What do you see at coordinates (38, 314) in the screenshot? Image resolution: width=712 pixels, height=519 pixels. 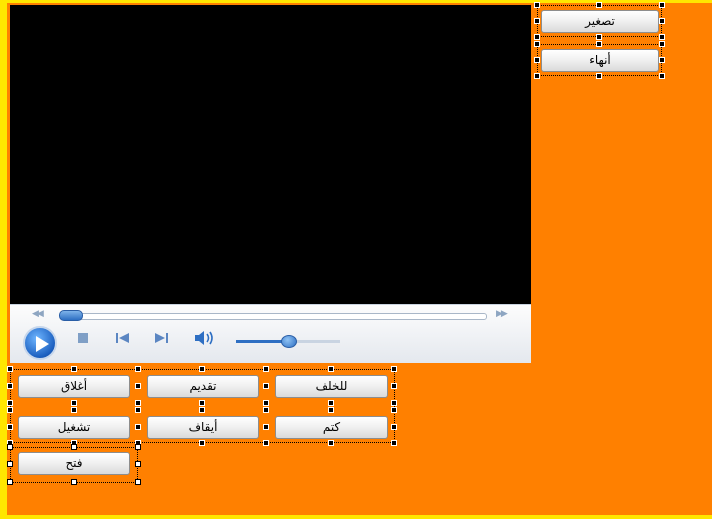 I see `rewind-icon: ◀◀` at bounding box center [38, 314].